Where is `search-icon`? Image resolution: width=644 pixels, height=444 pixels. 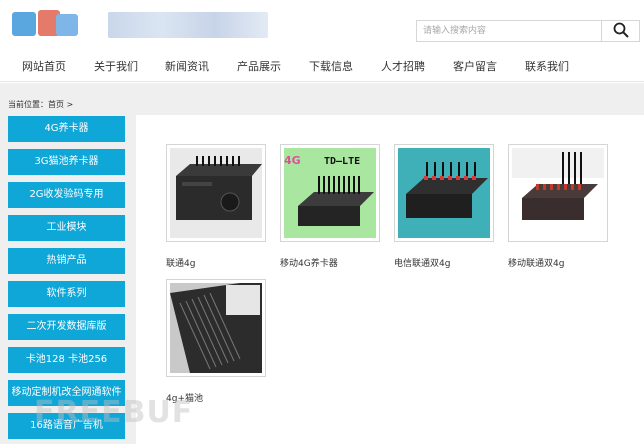
search-icon is located at coordinates (621, 31).